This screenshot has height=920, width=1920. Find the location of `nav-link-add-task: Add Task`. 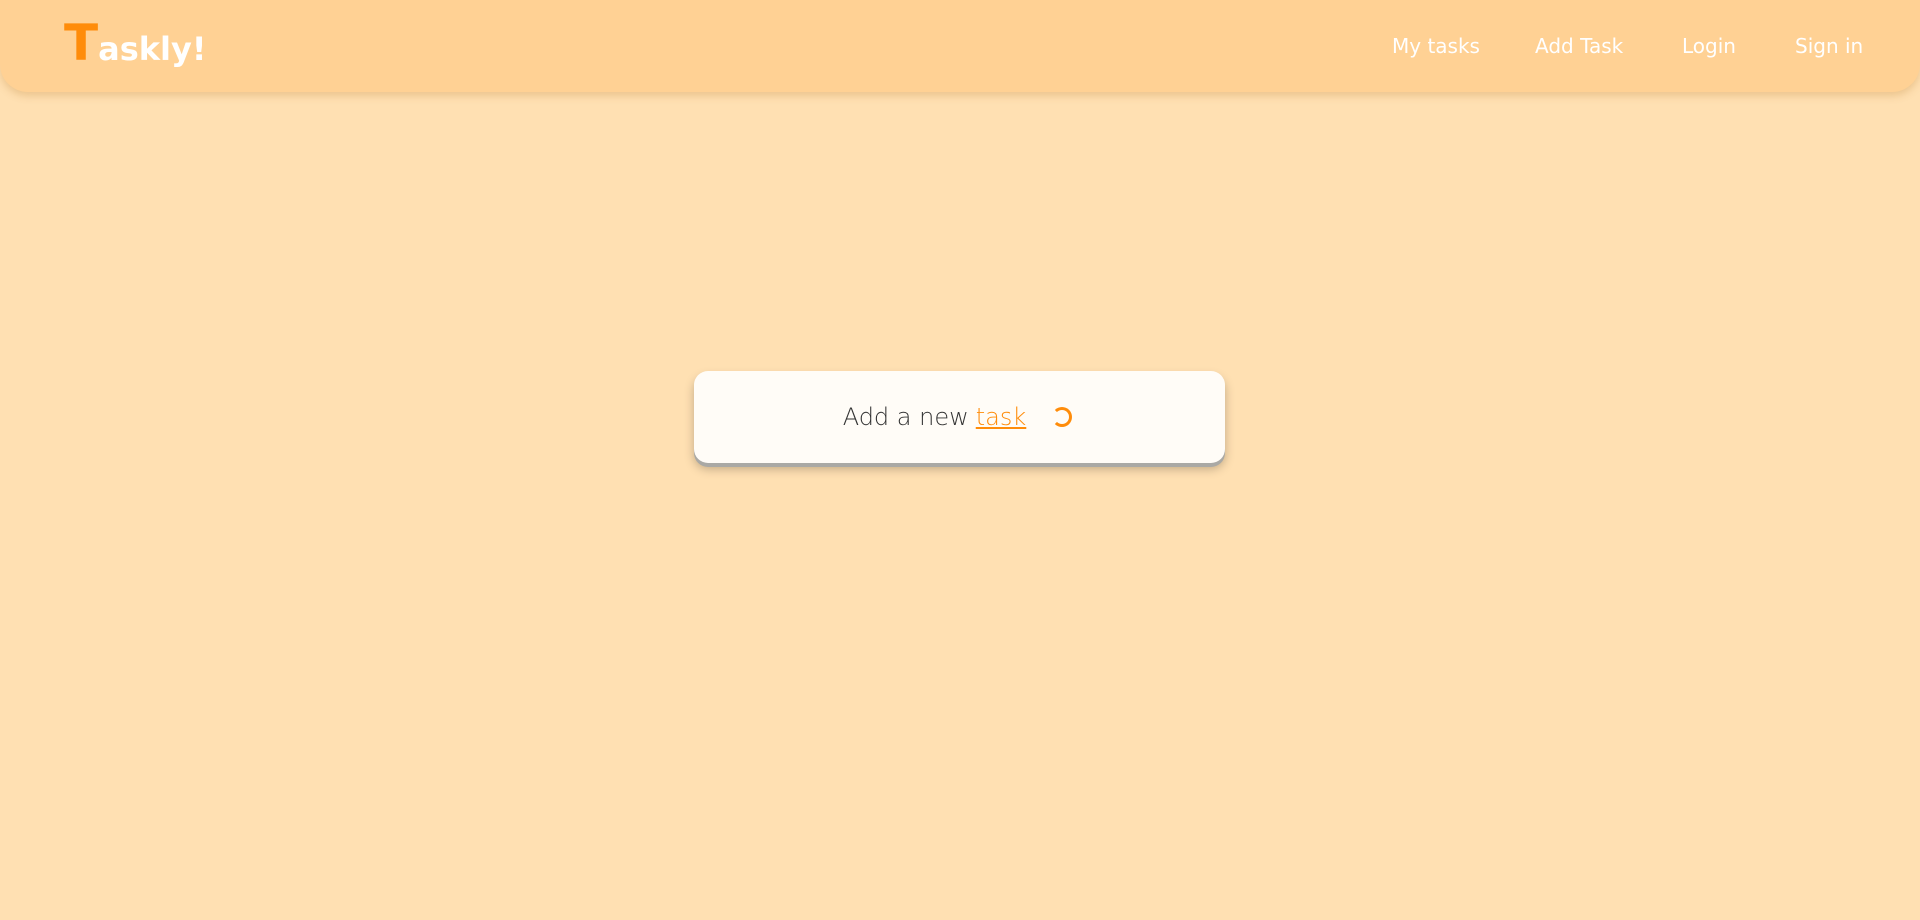

nav-link-add-task: Add Task is located at coordinates (1579, 46).